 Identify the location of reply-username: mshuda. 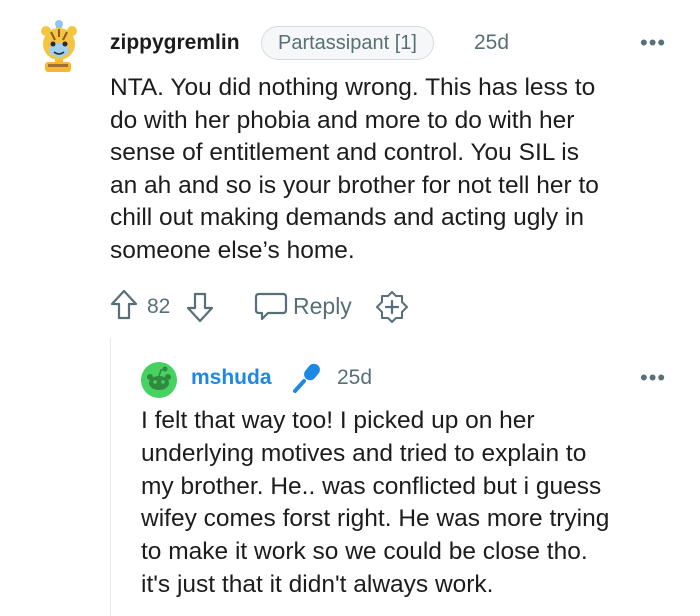
(231, 378).